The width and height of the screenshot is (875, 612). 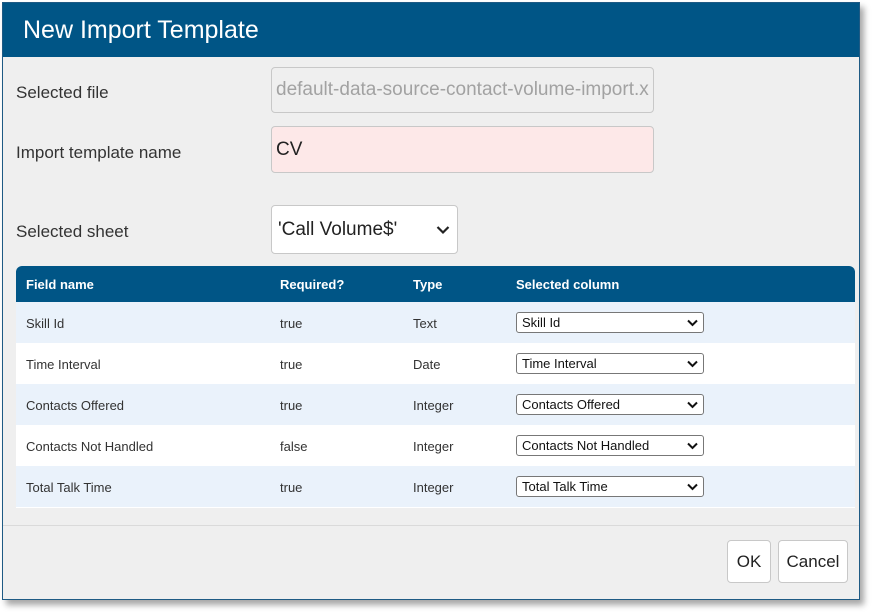 I want to click on cell-field-name: Contacts Offered, so click(x=75, y=405).